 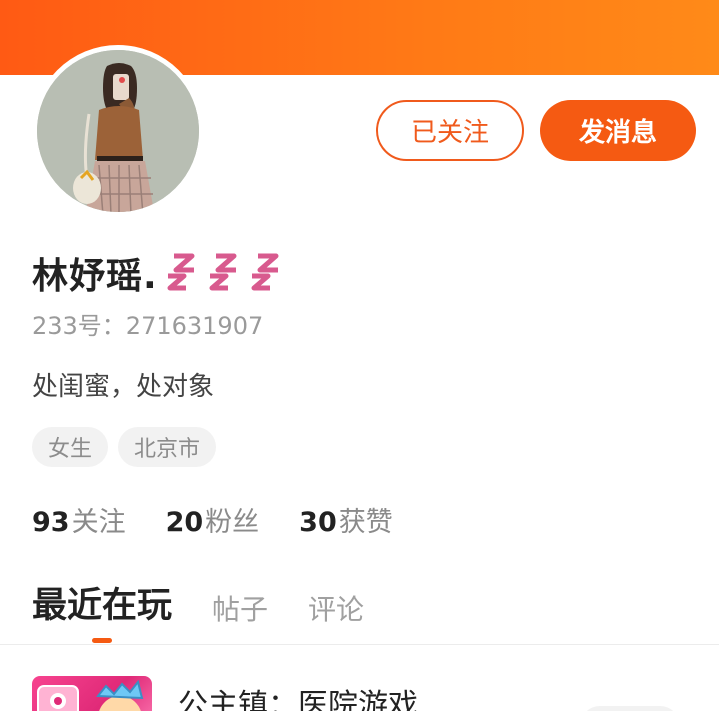 I want to click on zzz-sleep-icon, so click(x=223, y=273).